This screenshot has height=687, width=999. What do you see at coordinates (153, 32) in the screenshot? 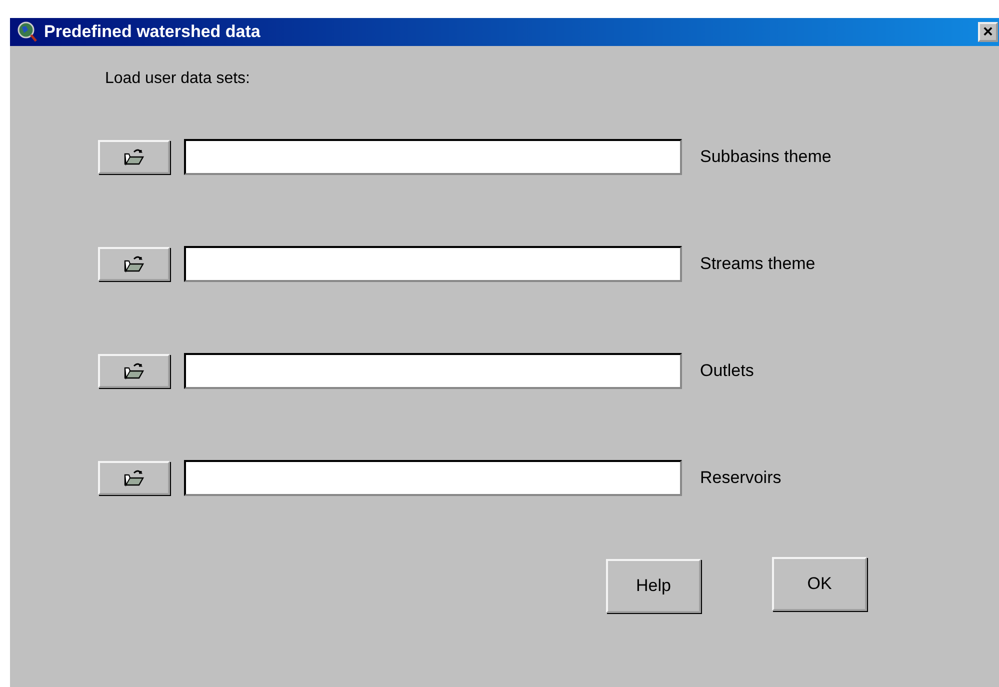
I see `window-title: Predefined watershed data` at bounding box center [153, 32].